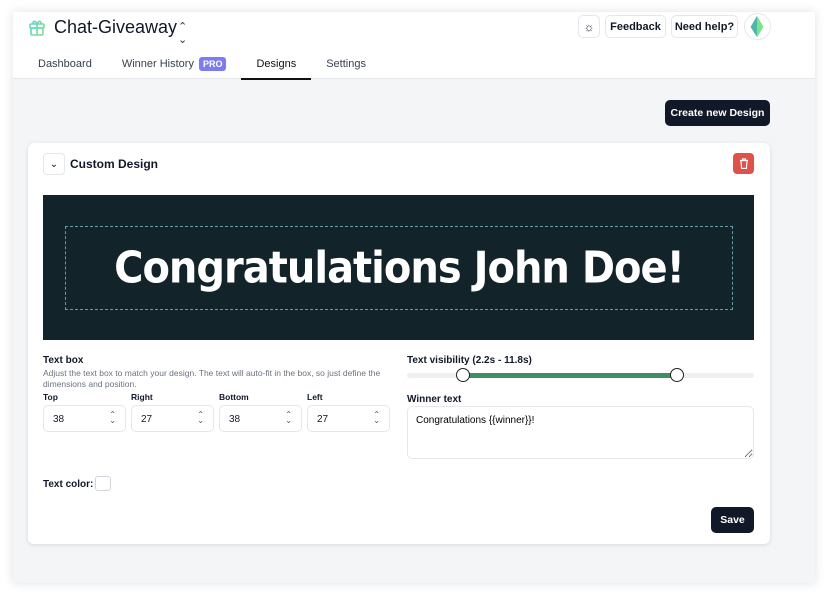 This screenshot has height=603, width=828. Describe the element at coordinates (182, 33) in the screenshot. I see `chevron-up-down-icon: ⌃ ⌄` at that location.